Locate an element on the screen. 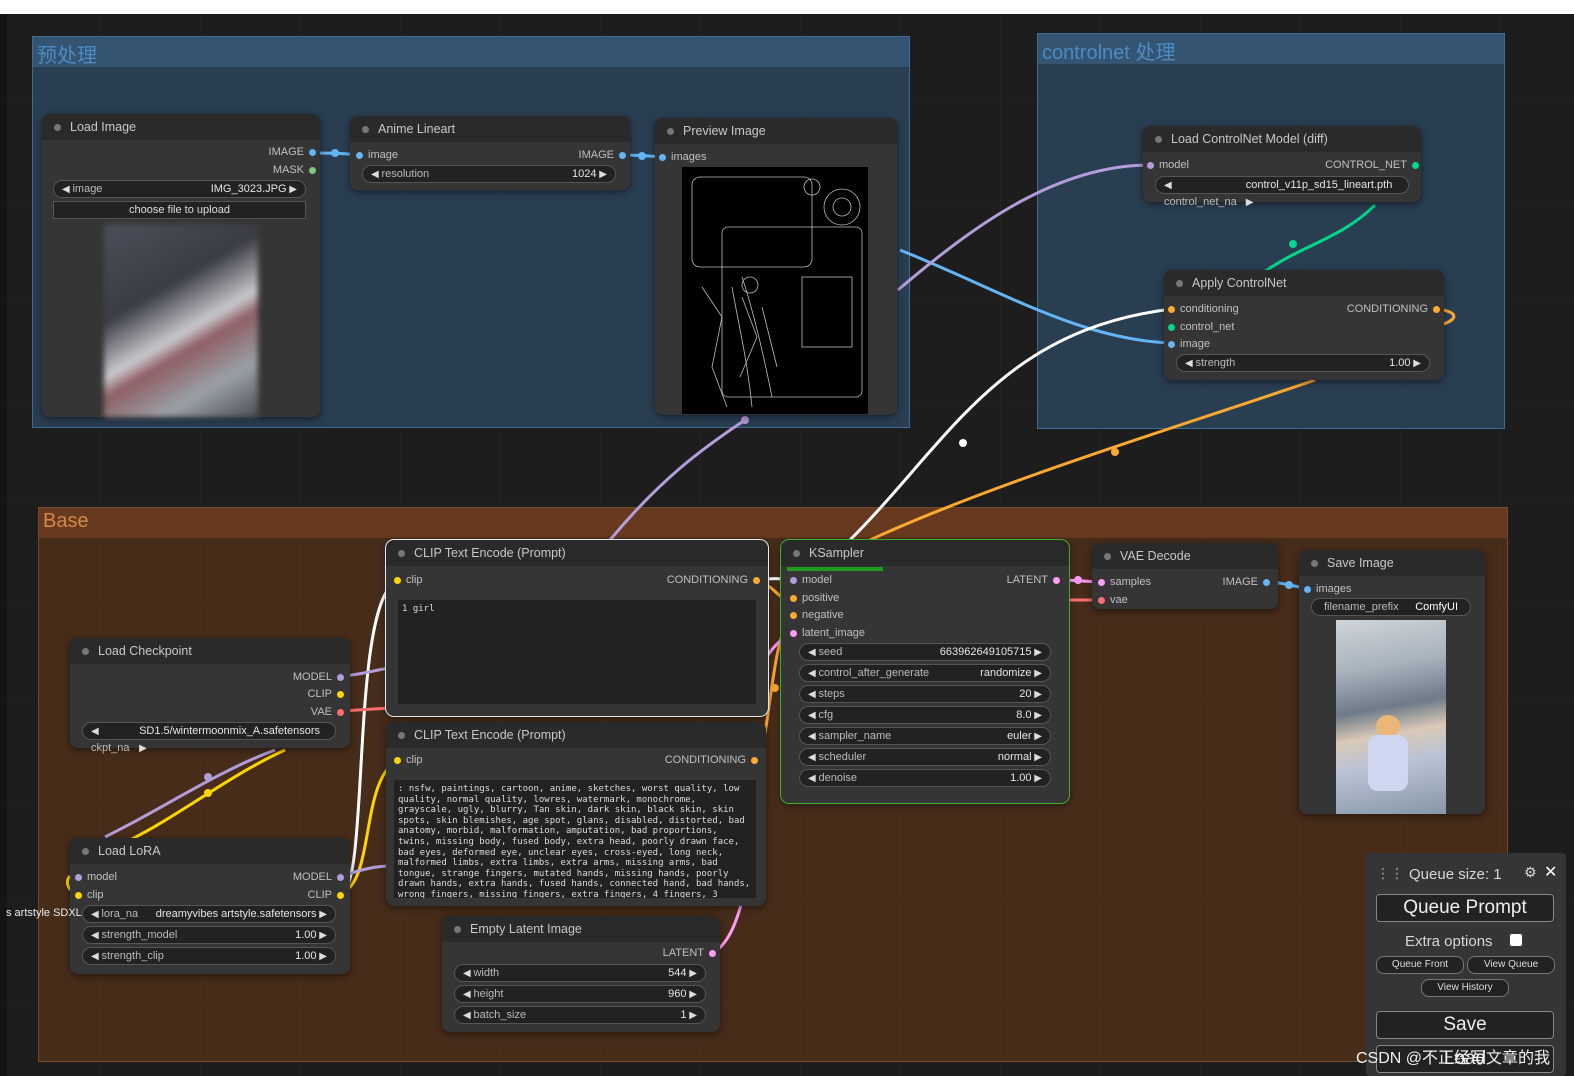 Image resolution: width=1574 pixels, height=1076 pixels. queue-front-button: Queue Front is located at coordinates (1420, 965).